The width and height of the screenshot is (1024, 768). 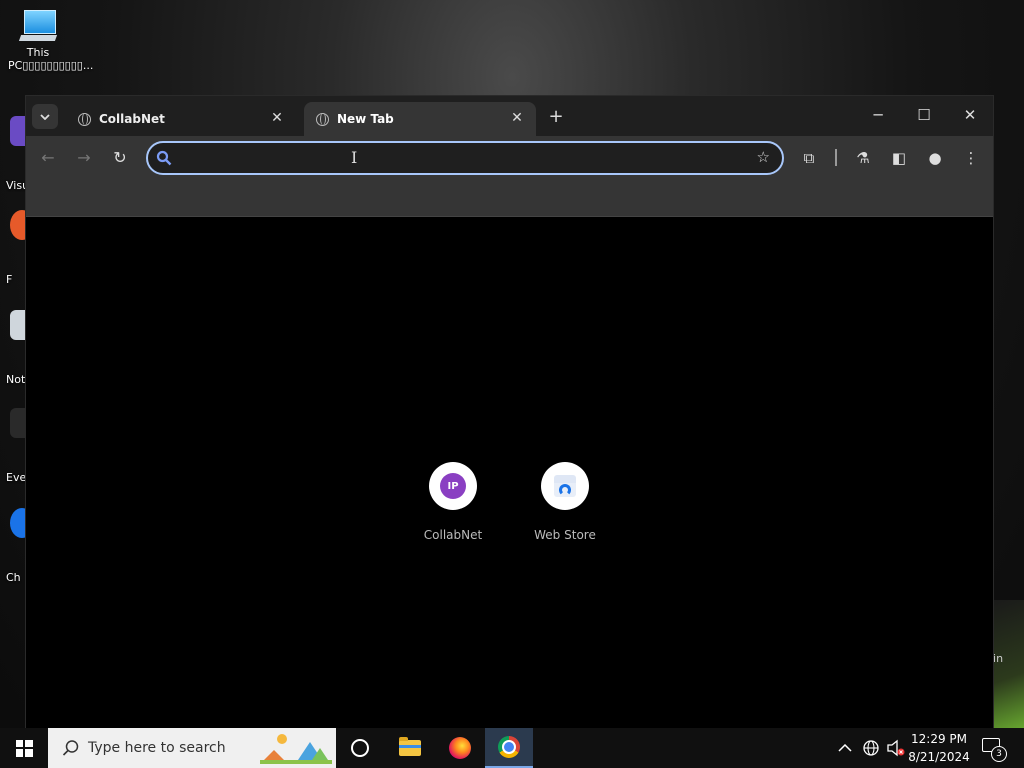 I want to click on shortcut-tile: IP, so click(x=453, y=486).